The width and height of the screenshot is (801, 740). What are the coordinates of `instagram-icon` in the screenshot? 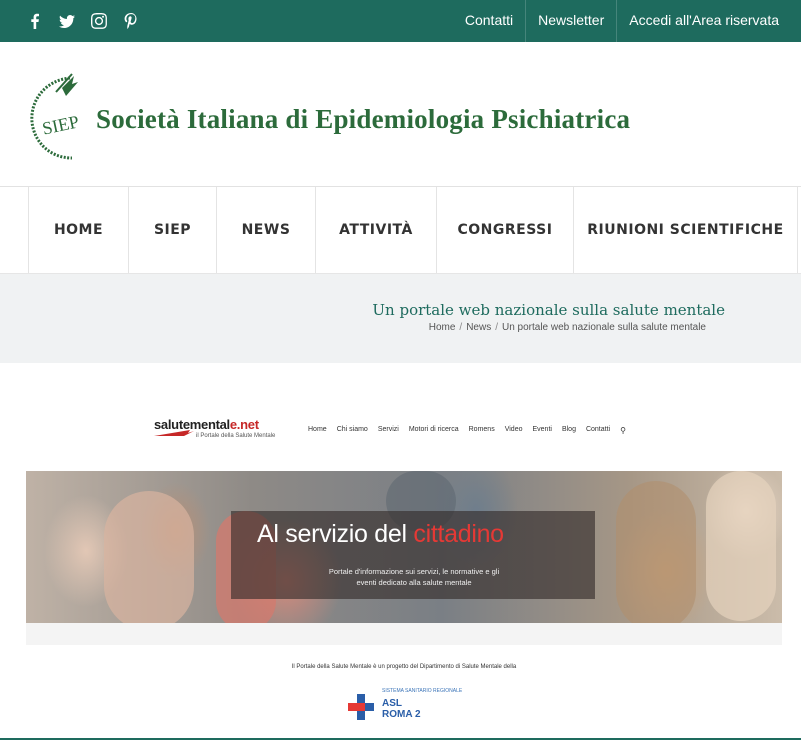 It's located at (99, 21).